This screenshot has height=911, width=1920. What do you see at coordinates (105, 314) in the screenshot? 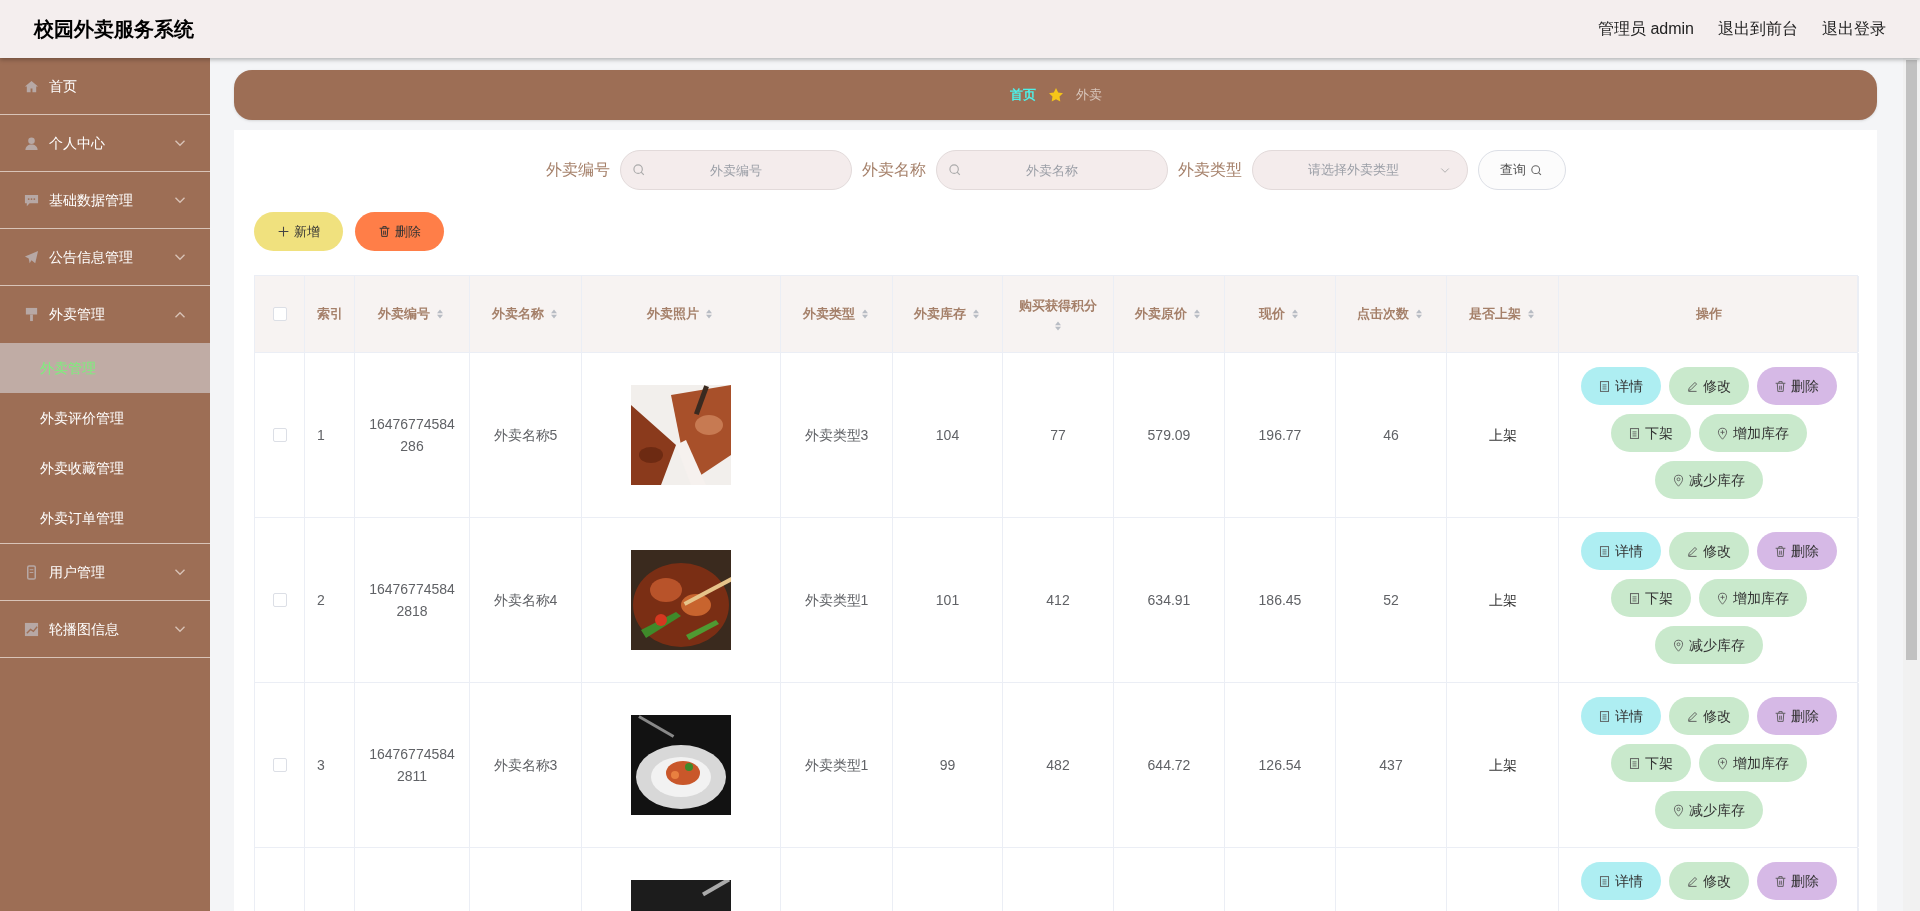
I see `sidebar-item: 外卖管理` at bounding box center [105, 314].